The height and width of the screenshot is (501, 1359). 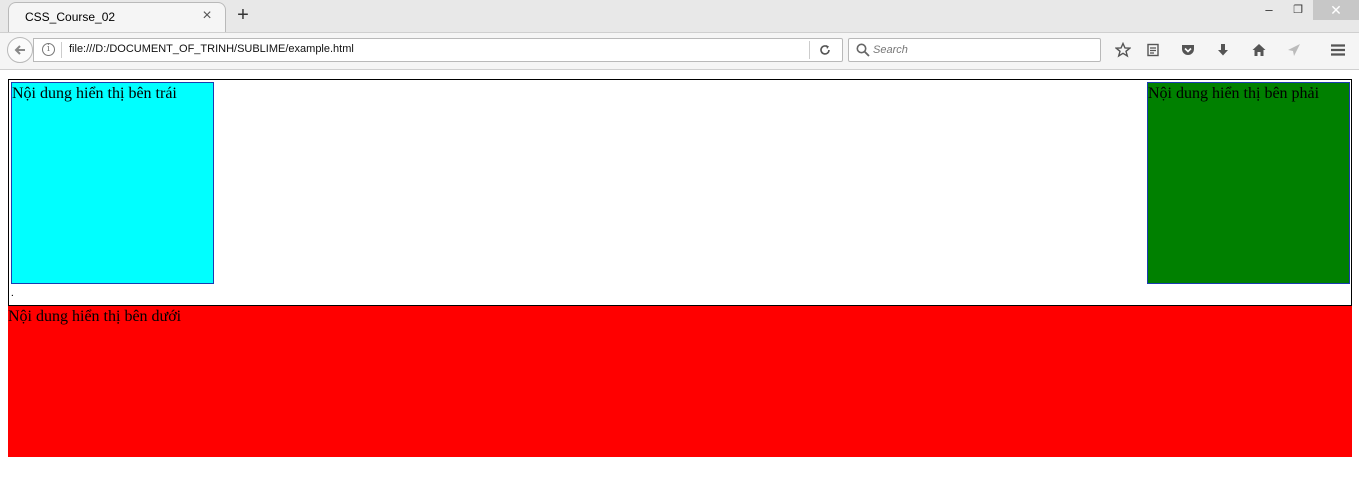 What do you see at coordinates (863, 50) in the screenshot?
I see `search-icon` at bounding box center [863, 50].